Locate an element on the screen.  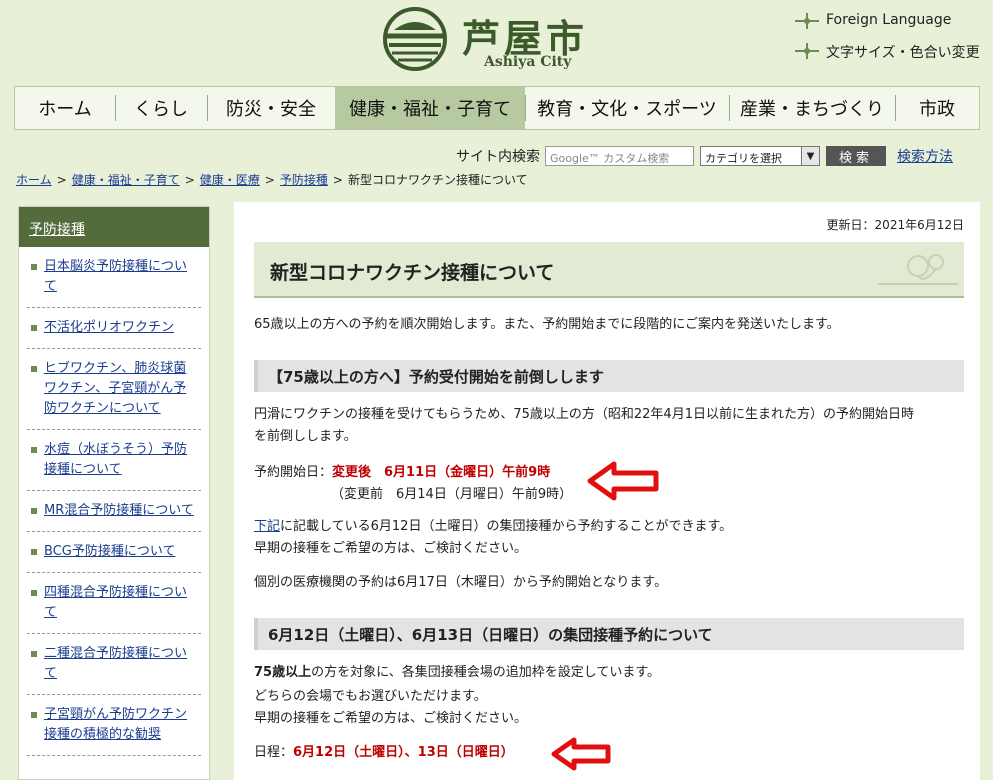
page-title: 新型コロナワクチン接種について is located at coordinates (412, 273).